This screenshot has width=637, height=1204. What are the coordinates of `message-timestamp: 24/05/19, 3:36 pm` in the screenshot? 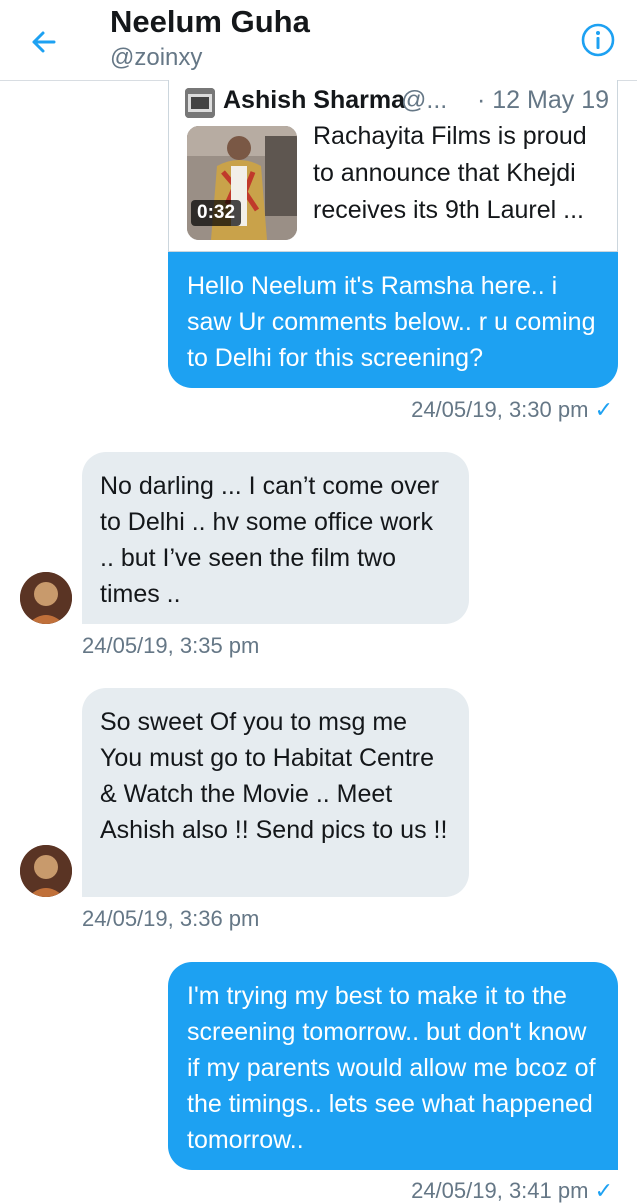 It's located at (170, 919).